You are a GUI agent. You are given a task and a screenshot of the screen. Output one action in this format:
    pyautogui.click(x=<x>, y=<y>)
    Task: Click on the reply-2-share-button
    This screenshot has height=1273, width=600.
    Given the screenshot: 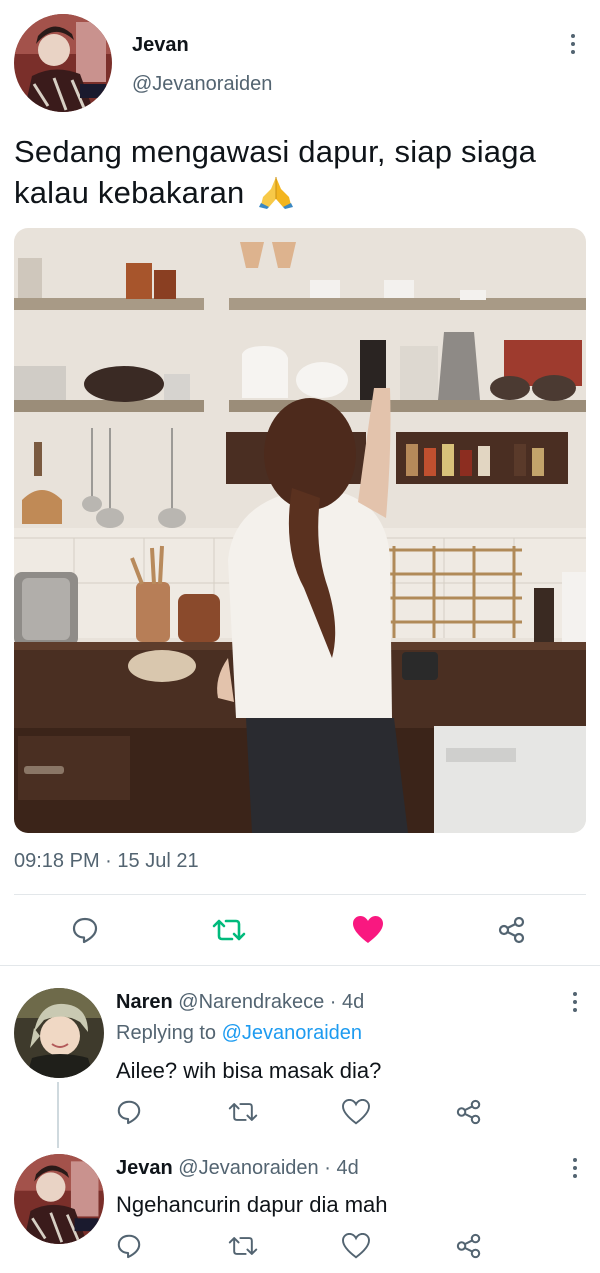 What is the action you would take?
    pyautogui.click(x=469, y=1246)
    